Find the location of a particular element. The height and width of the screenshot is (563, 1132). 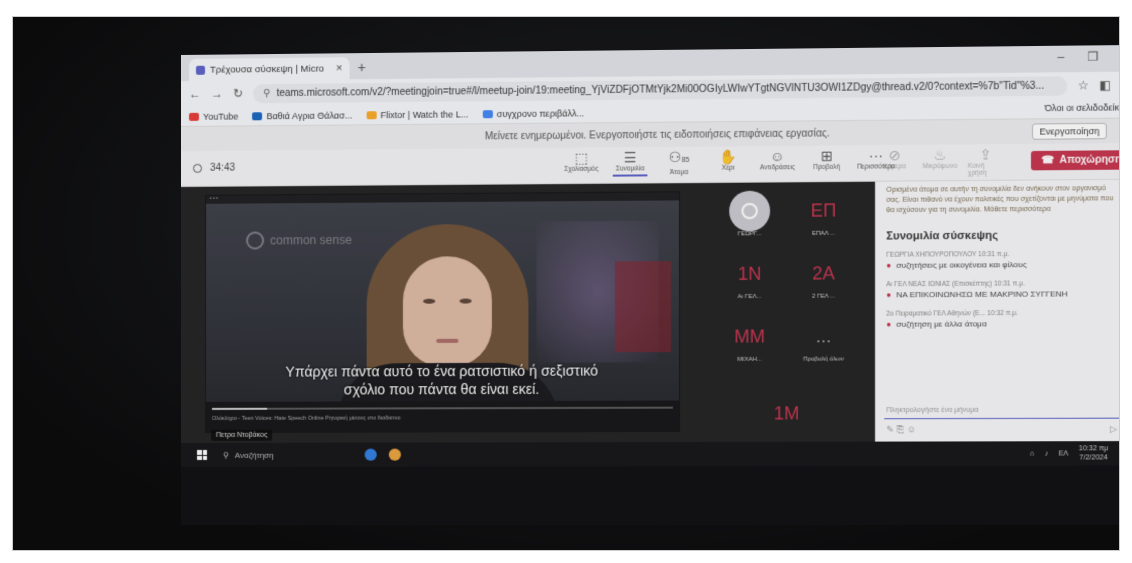

tool-screen: ⬚ Σχολιασμός is located at coordinates (581, 164).